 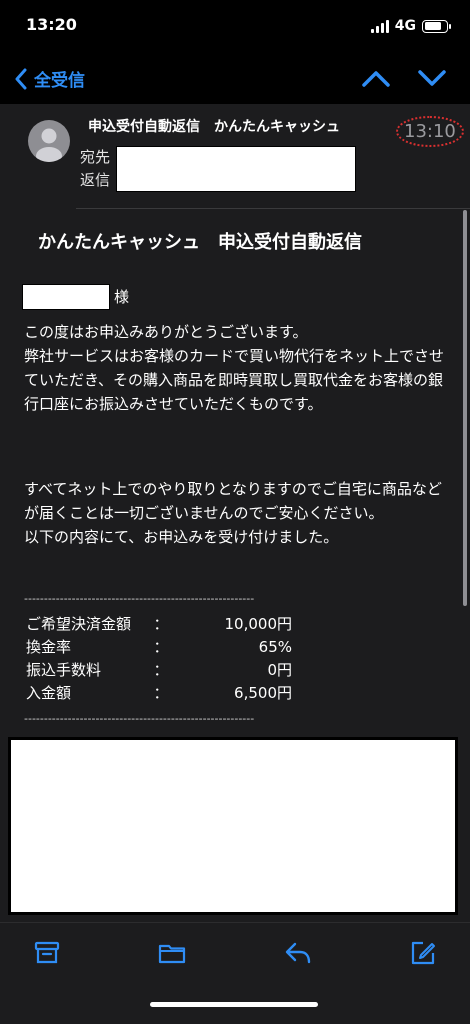 I want to click on status-time: 13:20, so click(x=51, y=24).